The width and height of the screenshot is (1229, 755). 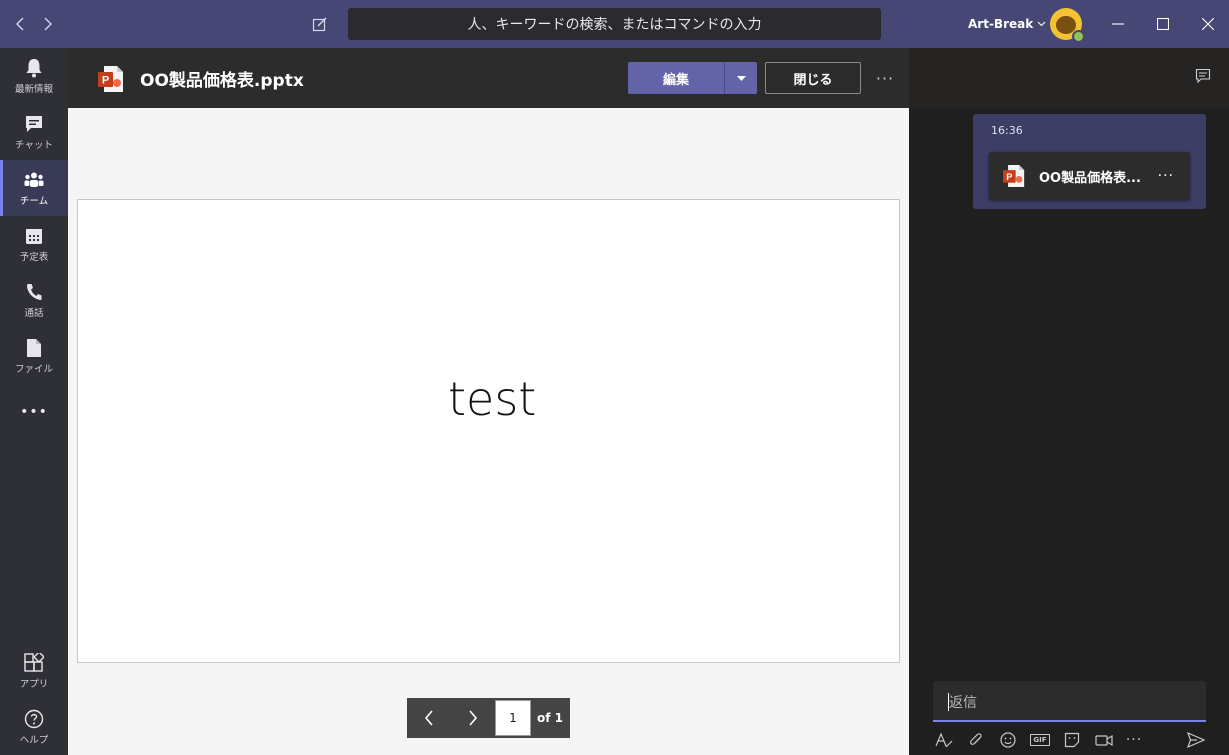 I want to click on emoji-button, so click(x=1008, y=740).